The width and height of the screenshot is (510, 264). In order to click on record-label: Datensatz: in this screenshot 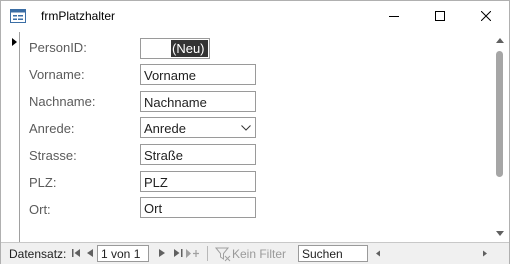, I will do `click(38, 254)`.